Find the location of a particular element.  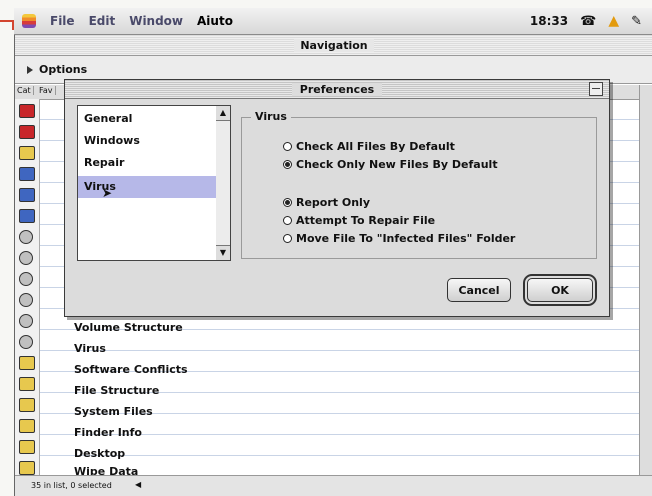

list-item: Software Conflicts is located at coordinates (131, 369).